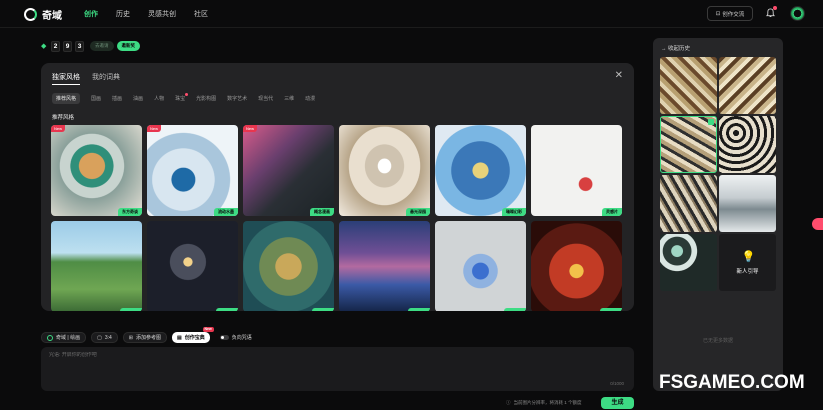  Describe the element at coordinates (201, 14) in the screenshot. I see `nav-item-community: 社区` at that location.